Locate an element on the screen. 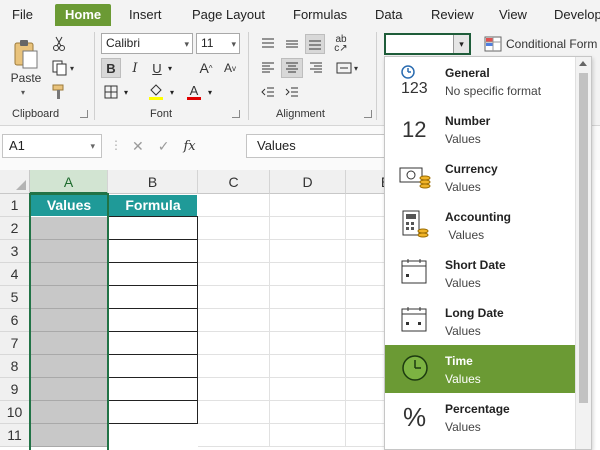 This screenshot has width=600, height=450. tab-developer: Develop is located at coordinates (577, 15).